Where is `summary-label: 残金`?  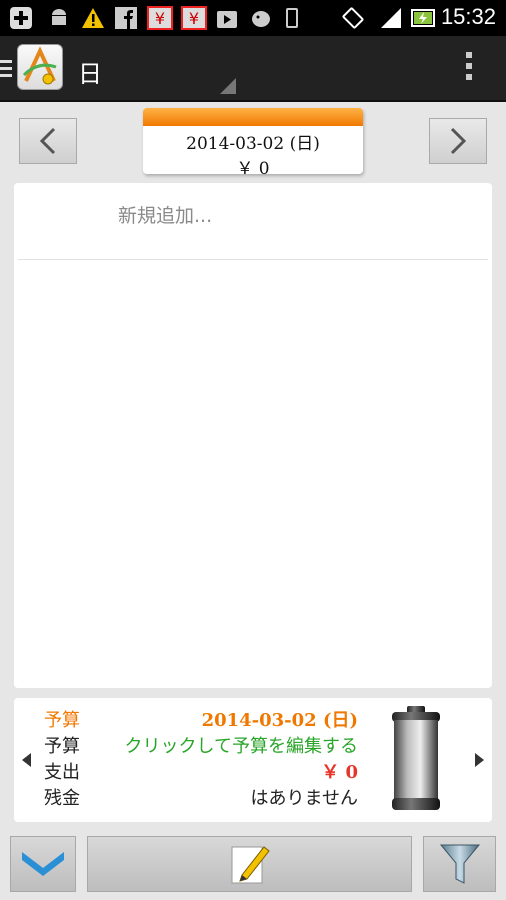 summary-label: 残金 is located at coordinates (62, 798).